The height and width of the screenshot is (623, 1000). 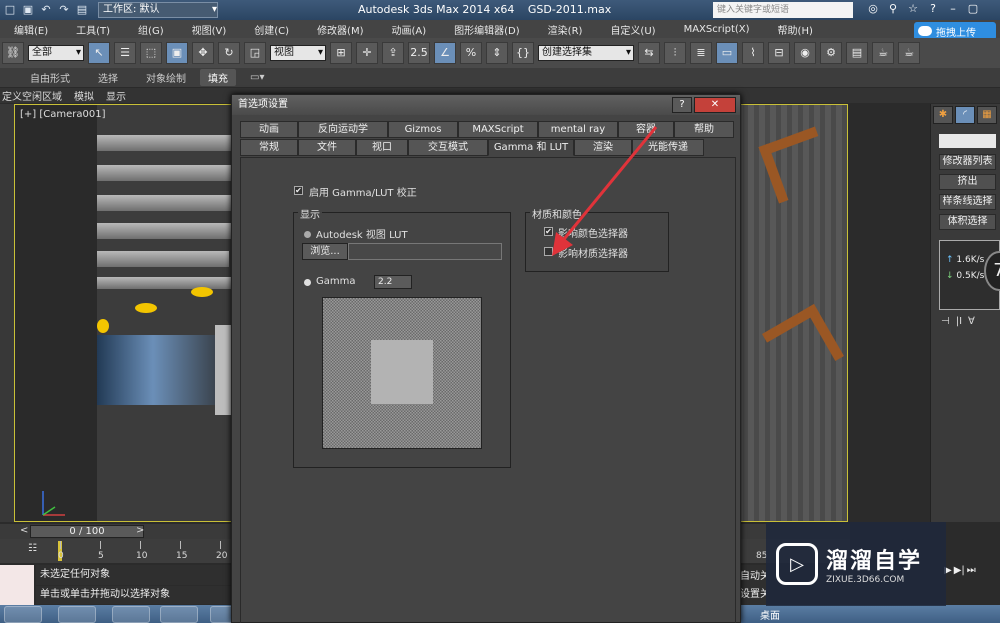 What do you see at coordinates (971, 321) in the screenshot?
I see `make-unique-icon: ∀` at bounding box center [971, 321].